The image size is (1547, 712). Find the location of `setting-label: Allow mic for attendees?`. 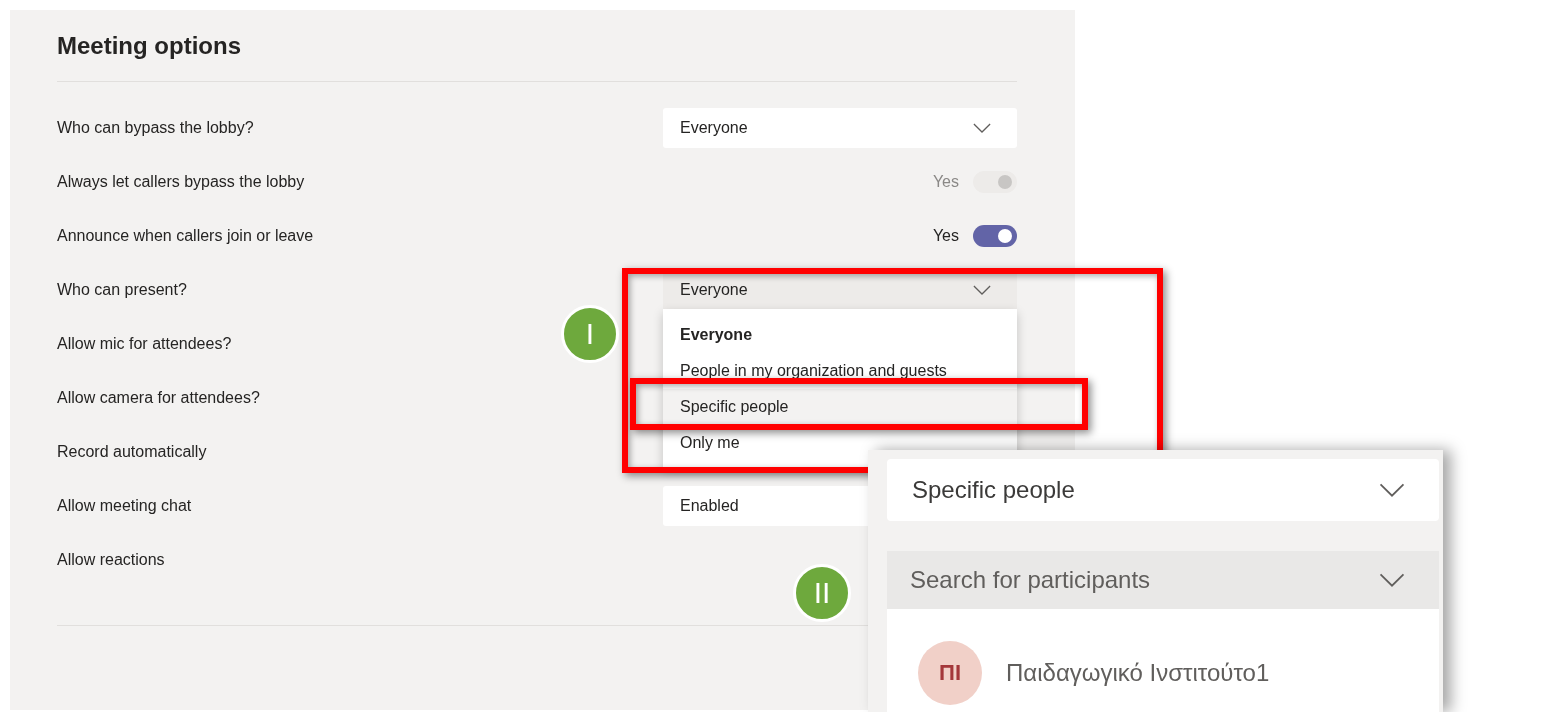

setting-label: Allow mic for attendees? is located at coordinates (144, 344).